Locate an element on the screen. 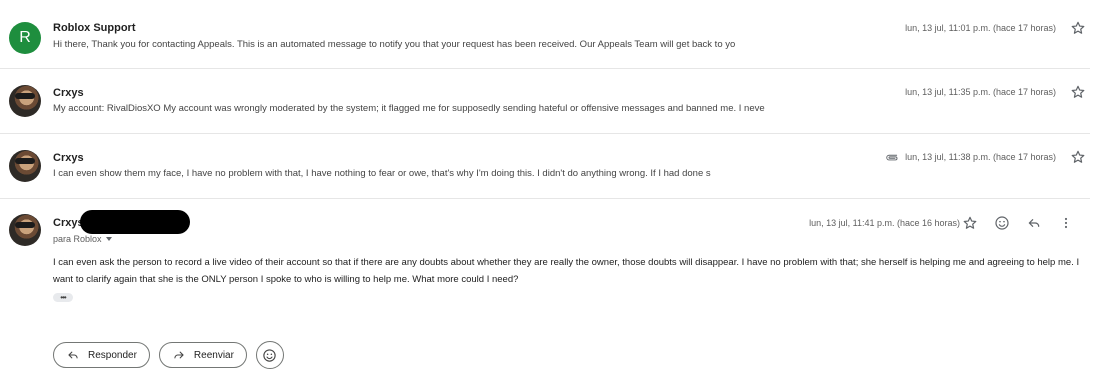  message-time: lun, 13 jul, 11:38 p.m. (hace 17 horas) is located at coordinates (970, 157).